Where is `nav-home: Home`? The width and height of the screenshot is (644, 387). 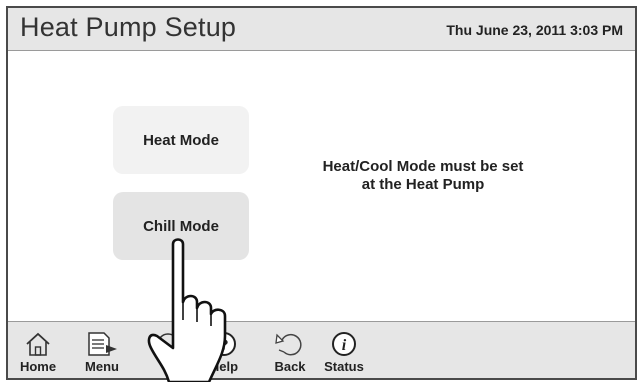
nav-home: Home is located at coordinates (38, 352).